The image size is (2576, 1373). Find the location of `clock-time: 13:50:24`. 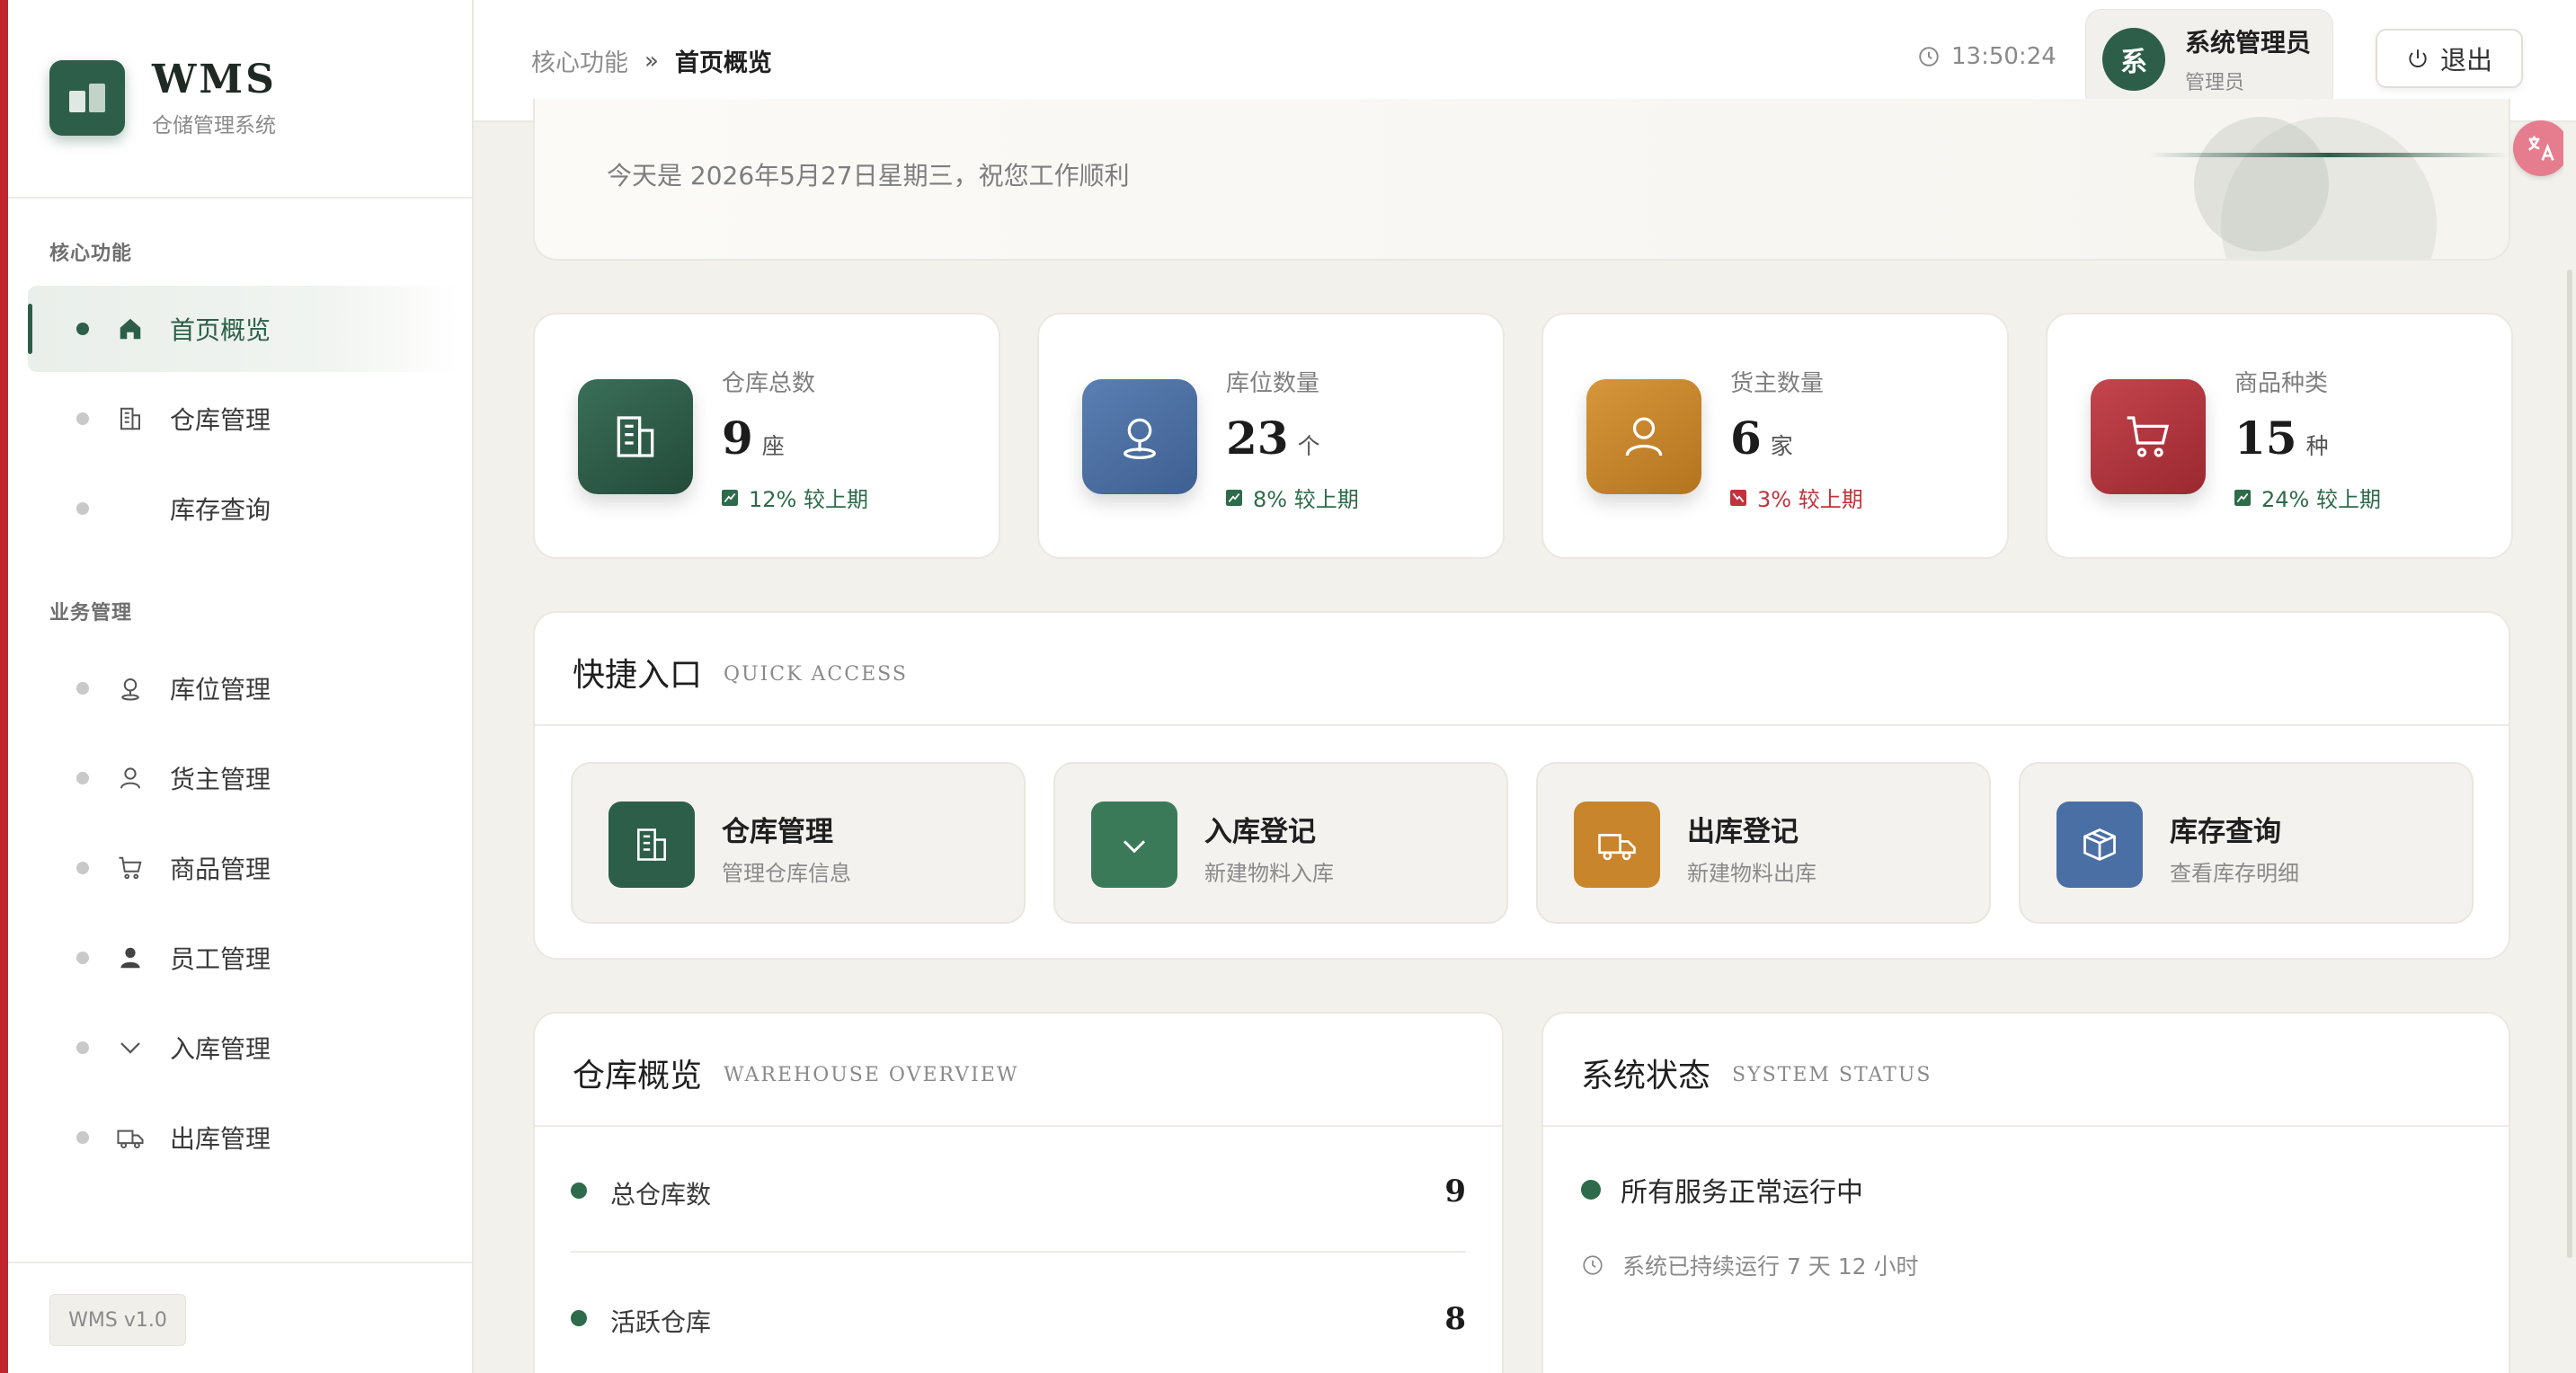

clock-time: 13:50:24 is located at coordinates (2004, 56).